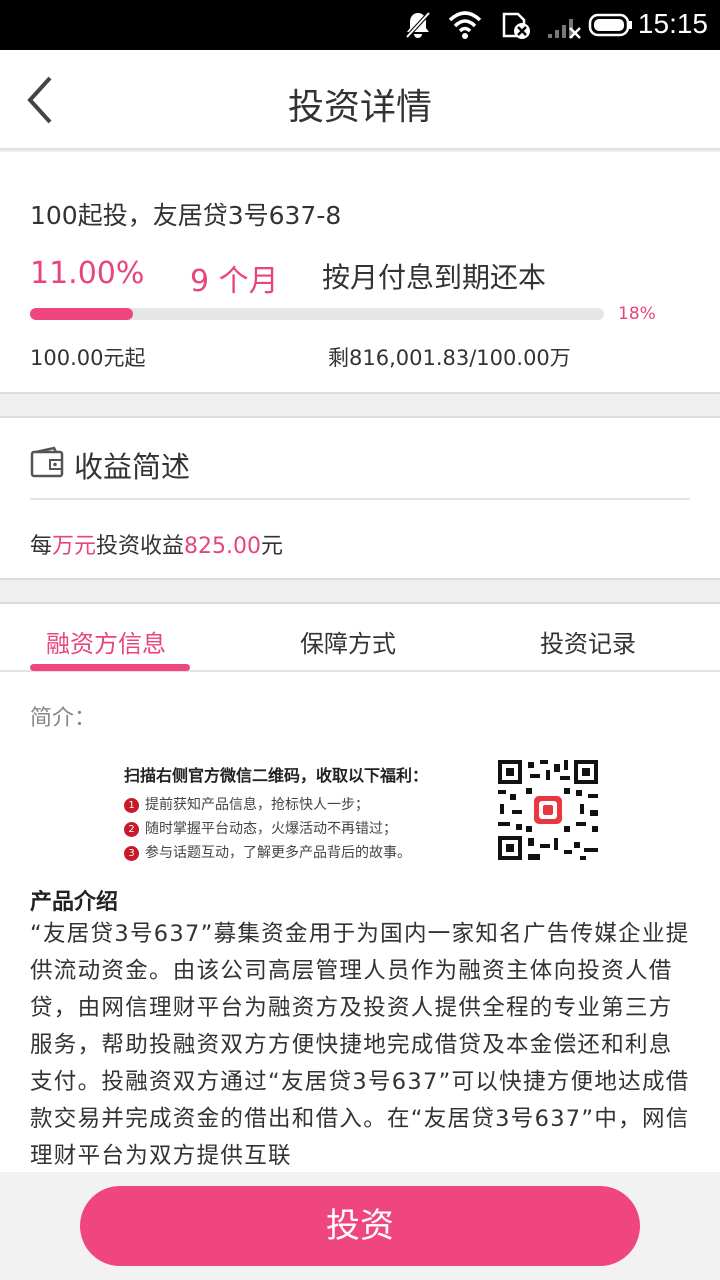  I want to click on invest-button: 投资, so click(360, 1226).